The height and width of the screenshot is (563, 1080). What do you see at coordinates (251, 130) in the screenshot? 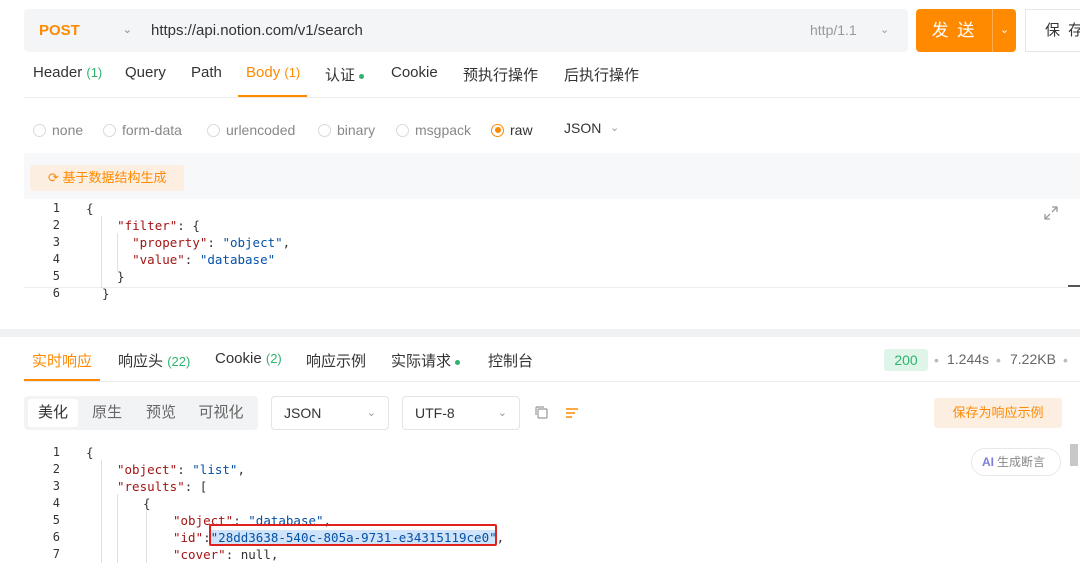
I see `radio-urlencoded: urlencoded` at bounding box center [251, 130].